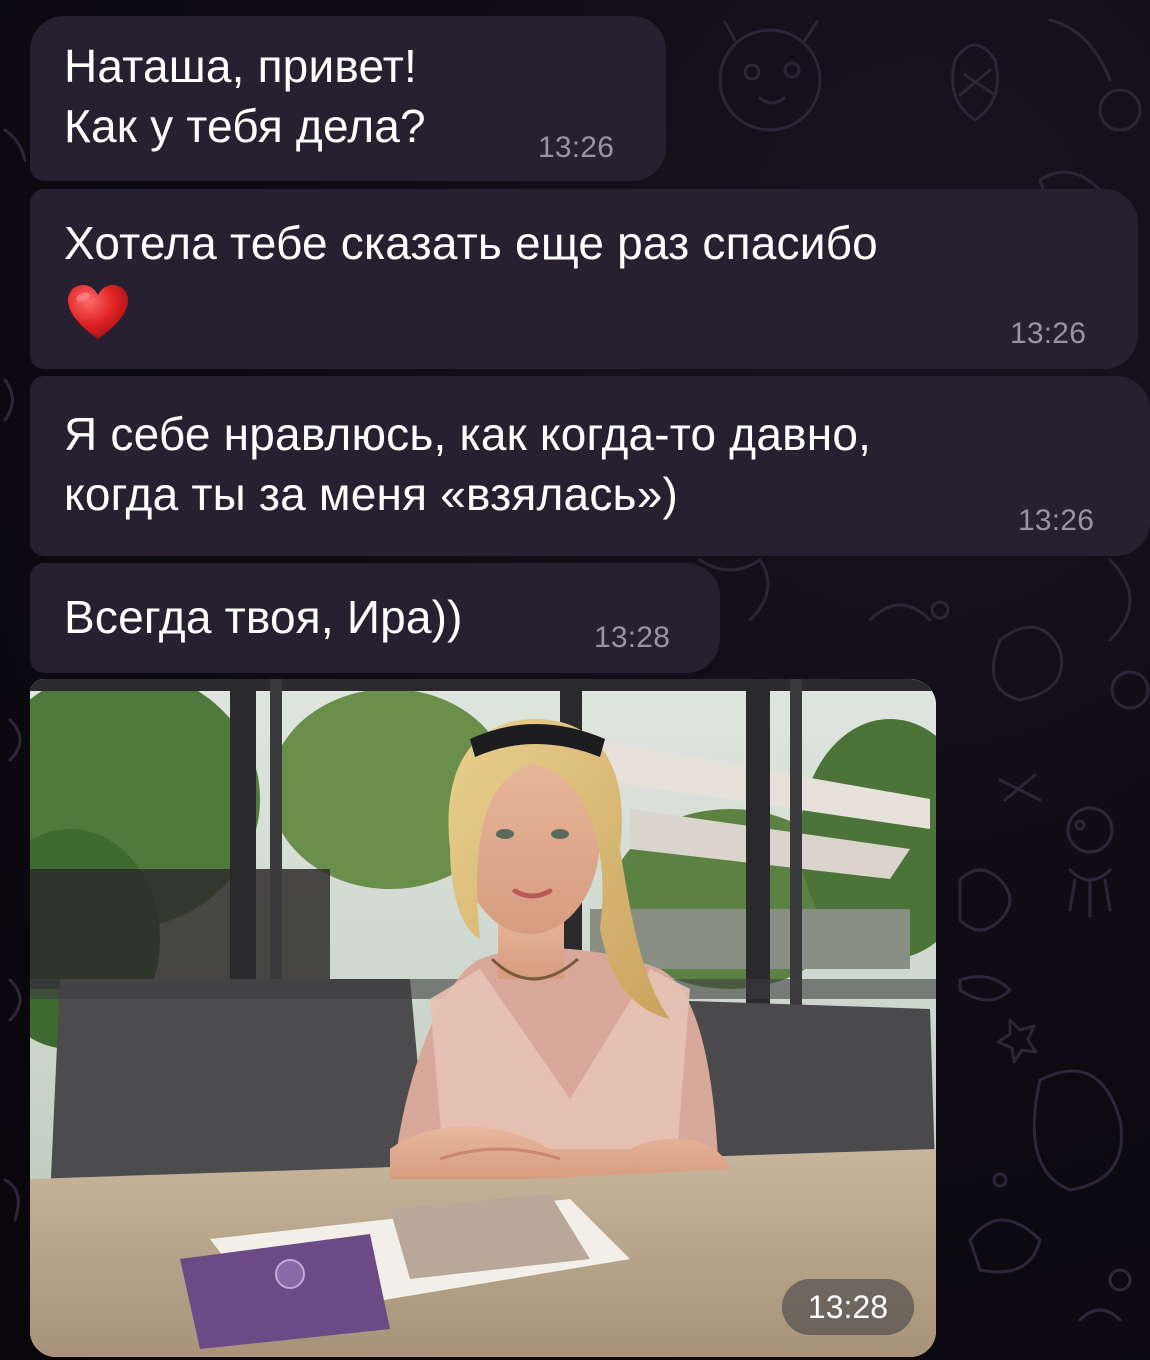 The height and width of the screenshot is (1360, 1150). Describe the element at coordinates (375, 618) in the screenshot. I see `message-bubble: Всегда твоя, Ира)) 13:28` at that location.